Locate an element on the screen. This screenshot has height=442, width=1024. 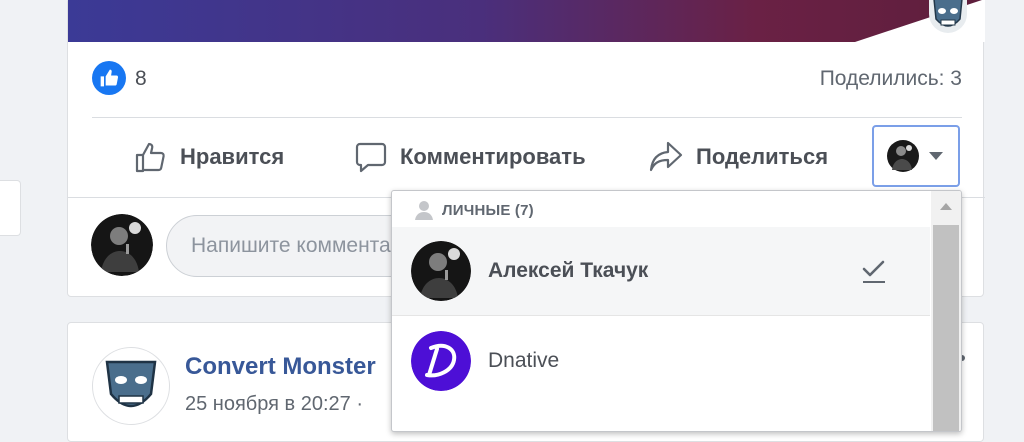
post-image is located at coordinates (526, 21).